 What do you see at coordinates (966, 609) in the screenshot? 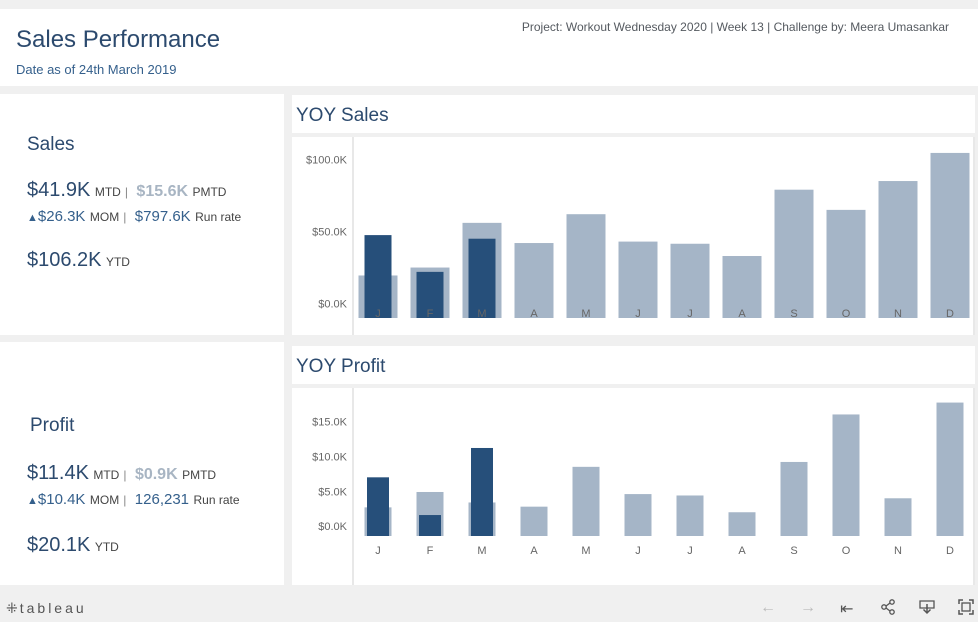
I see `fullscreen-icon` at bounding box center [966, 609].